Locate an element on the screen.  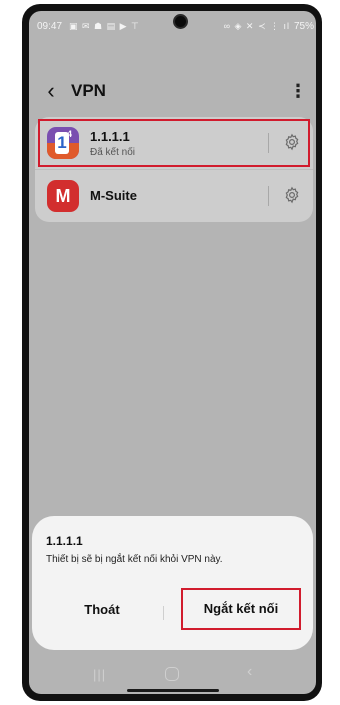
dialog-title: 1.1.1.1 is located at coordinates (64, 541).